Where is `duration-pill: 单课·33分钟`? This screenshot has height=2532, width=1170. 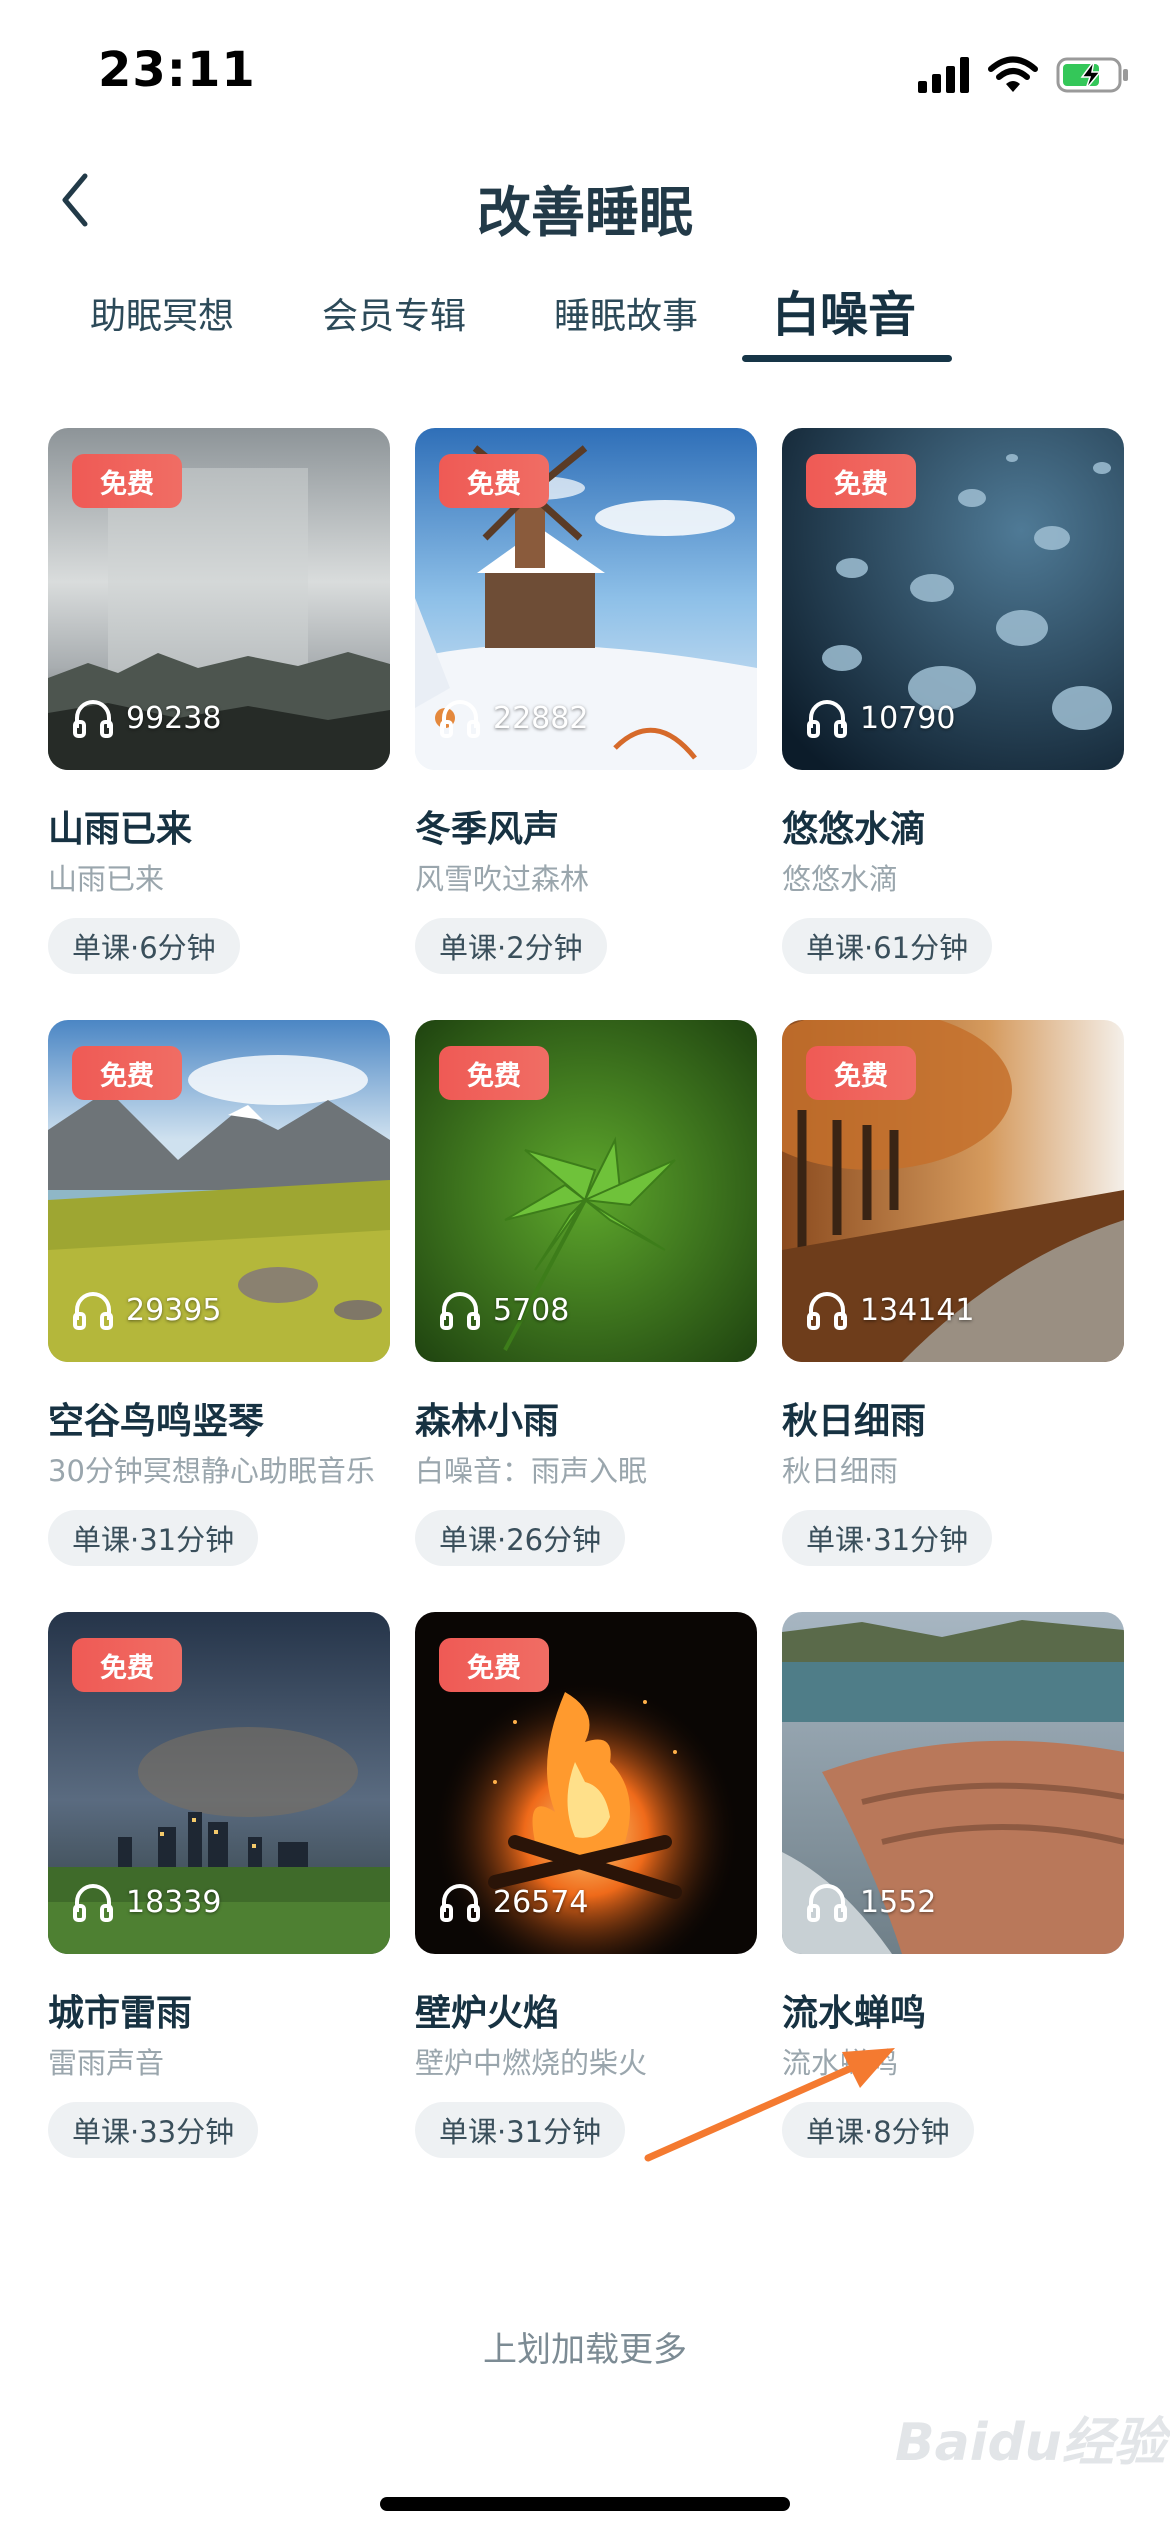
duration-pill: 单课·33分钟 is located at coordinates (153, 2130).